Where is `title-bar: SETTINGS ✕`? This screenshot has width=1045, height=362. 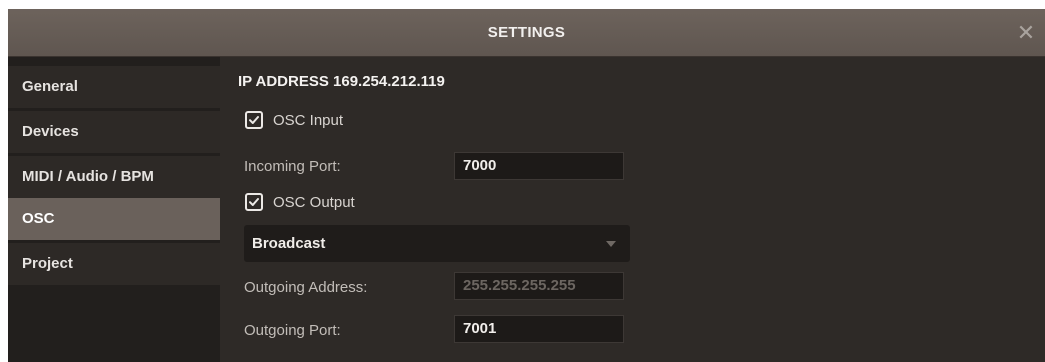
title-bar: SETTINGS ✕ is located at coordinates (526, 33).